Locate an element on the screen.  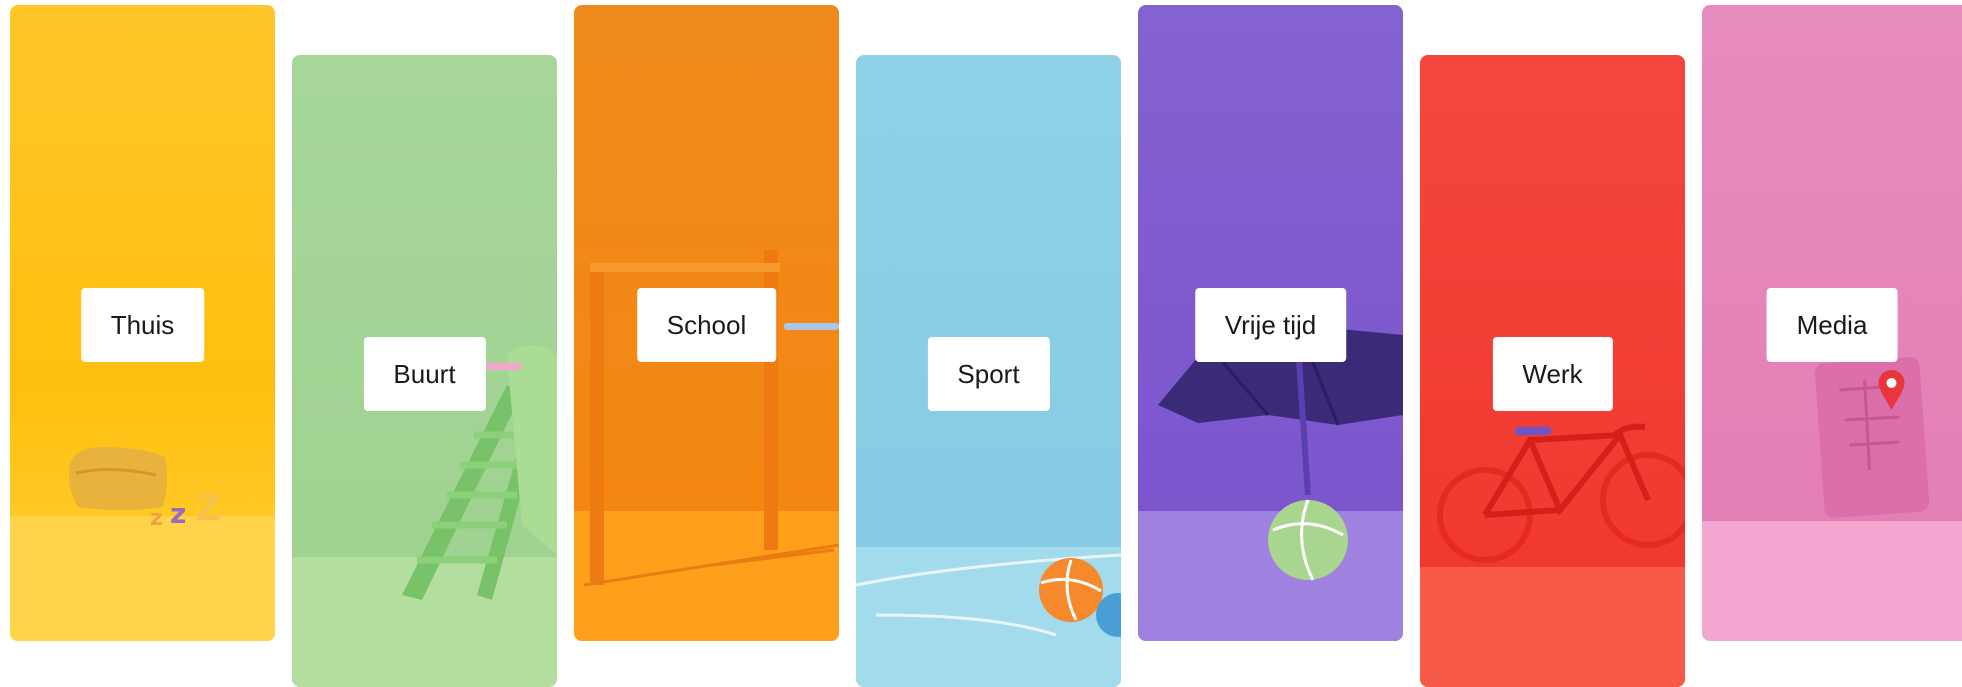
category-card-buurt: Buurt is located at coordinates (424, 371).